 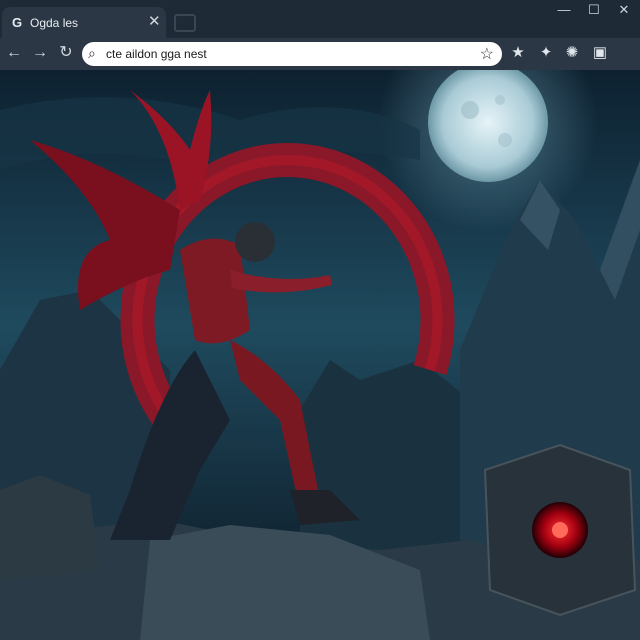 What do you see at coordinates (154, 21) in the screenshot?
I see `tab-close-button: ✕` at bounding box center [154, 21].